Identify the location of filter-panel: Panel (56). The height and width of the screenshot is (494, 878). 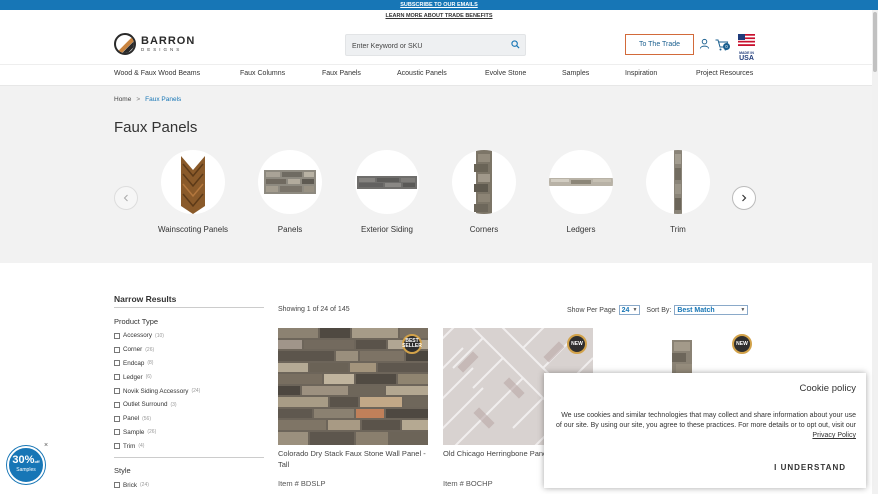
(189, 419).